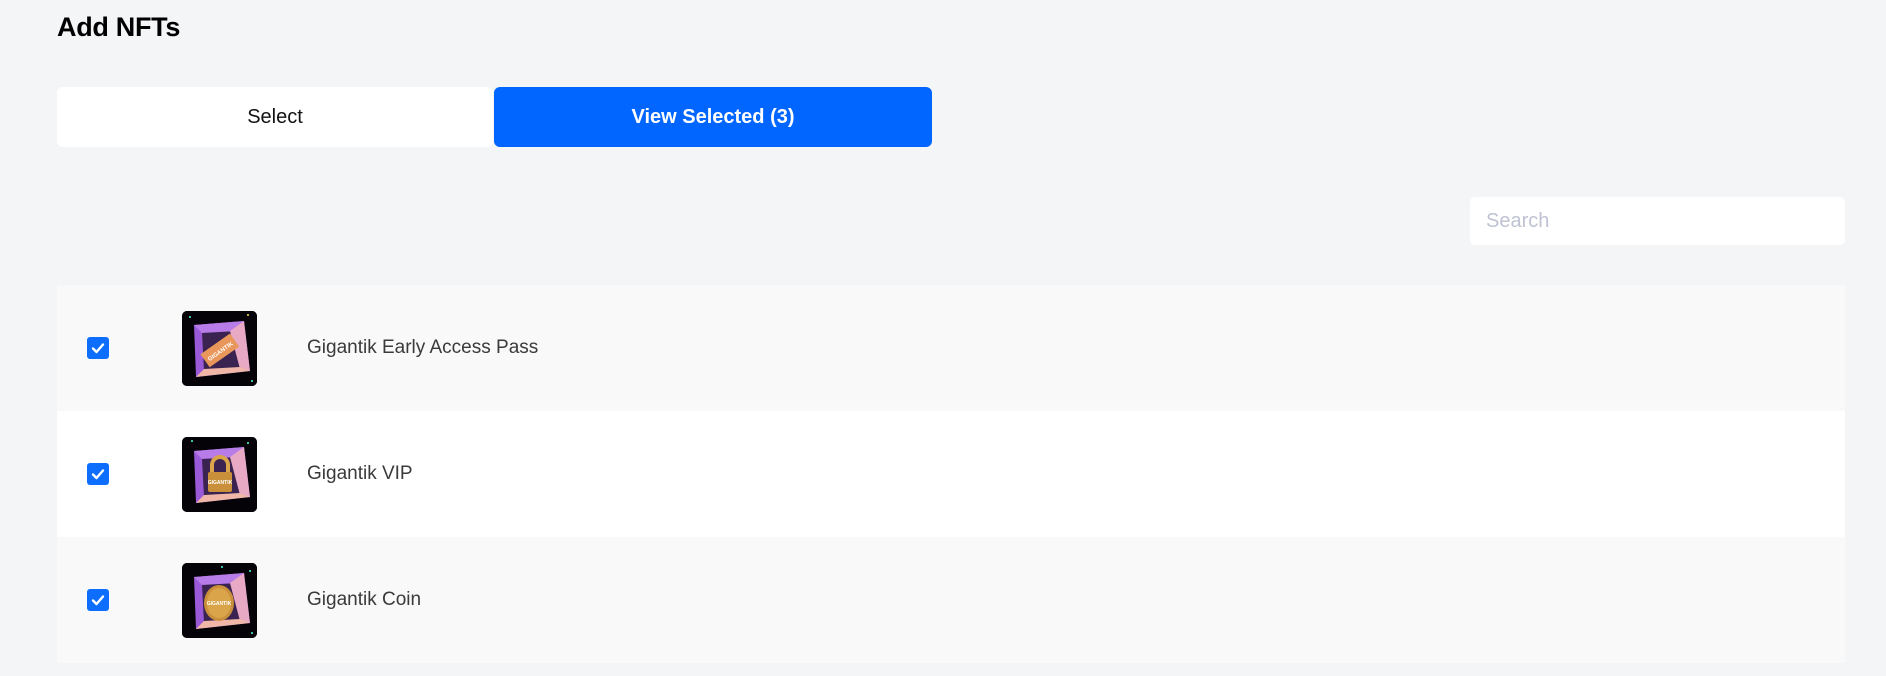  Describe the element at coordinates (360, 473) in the screenshot. I see `nft-name: Gigantik VIP` at that location.